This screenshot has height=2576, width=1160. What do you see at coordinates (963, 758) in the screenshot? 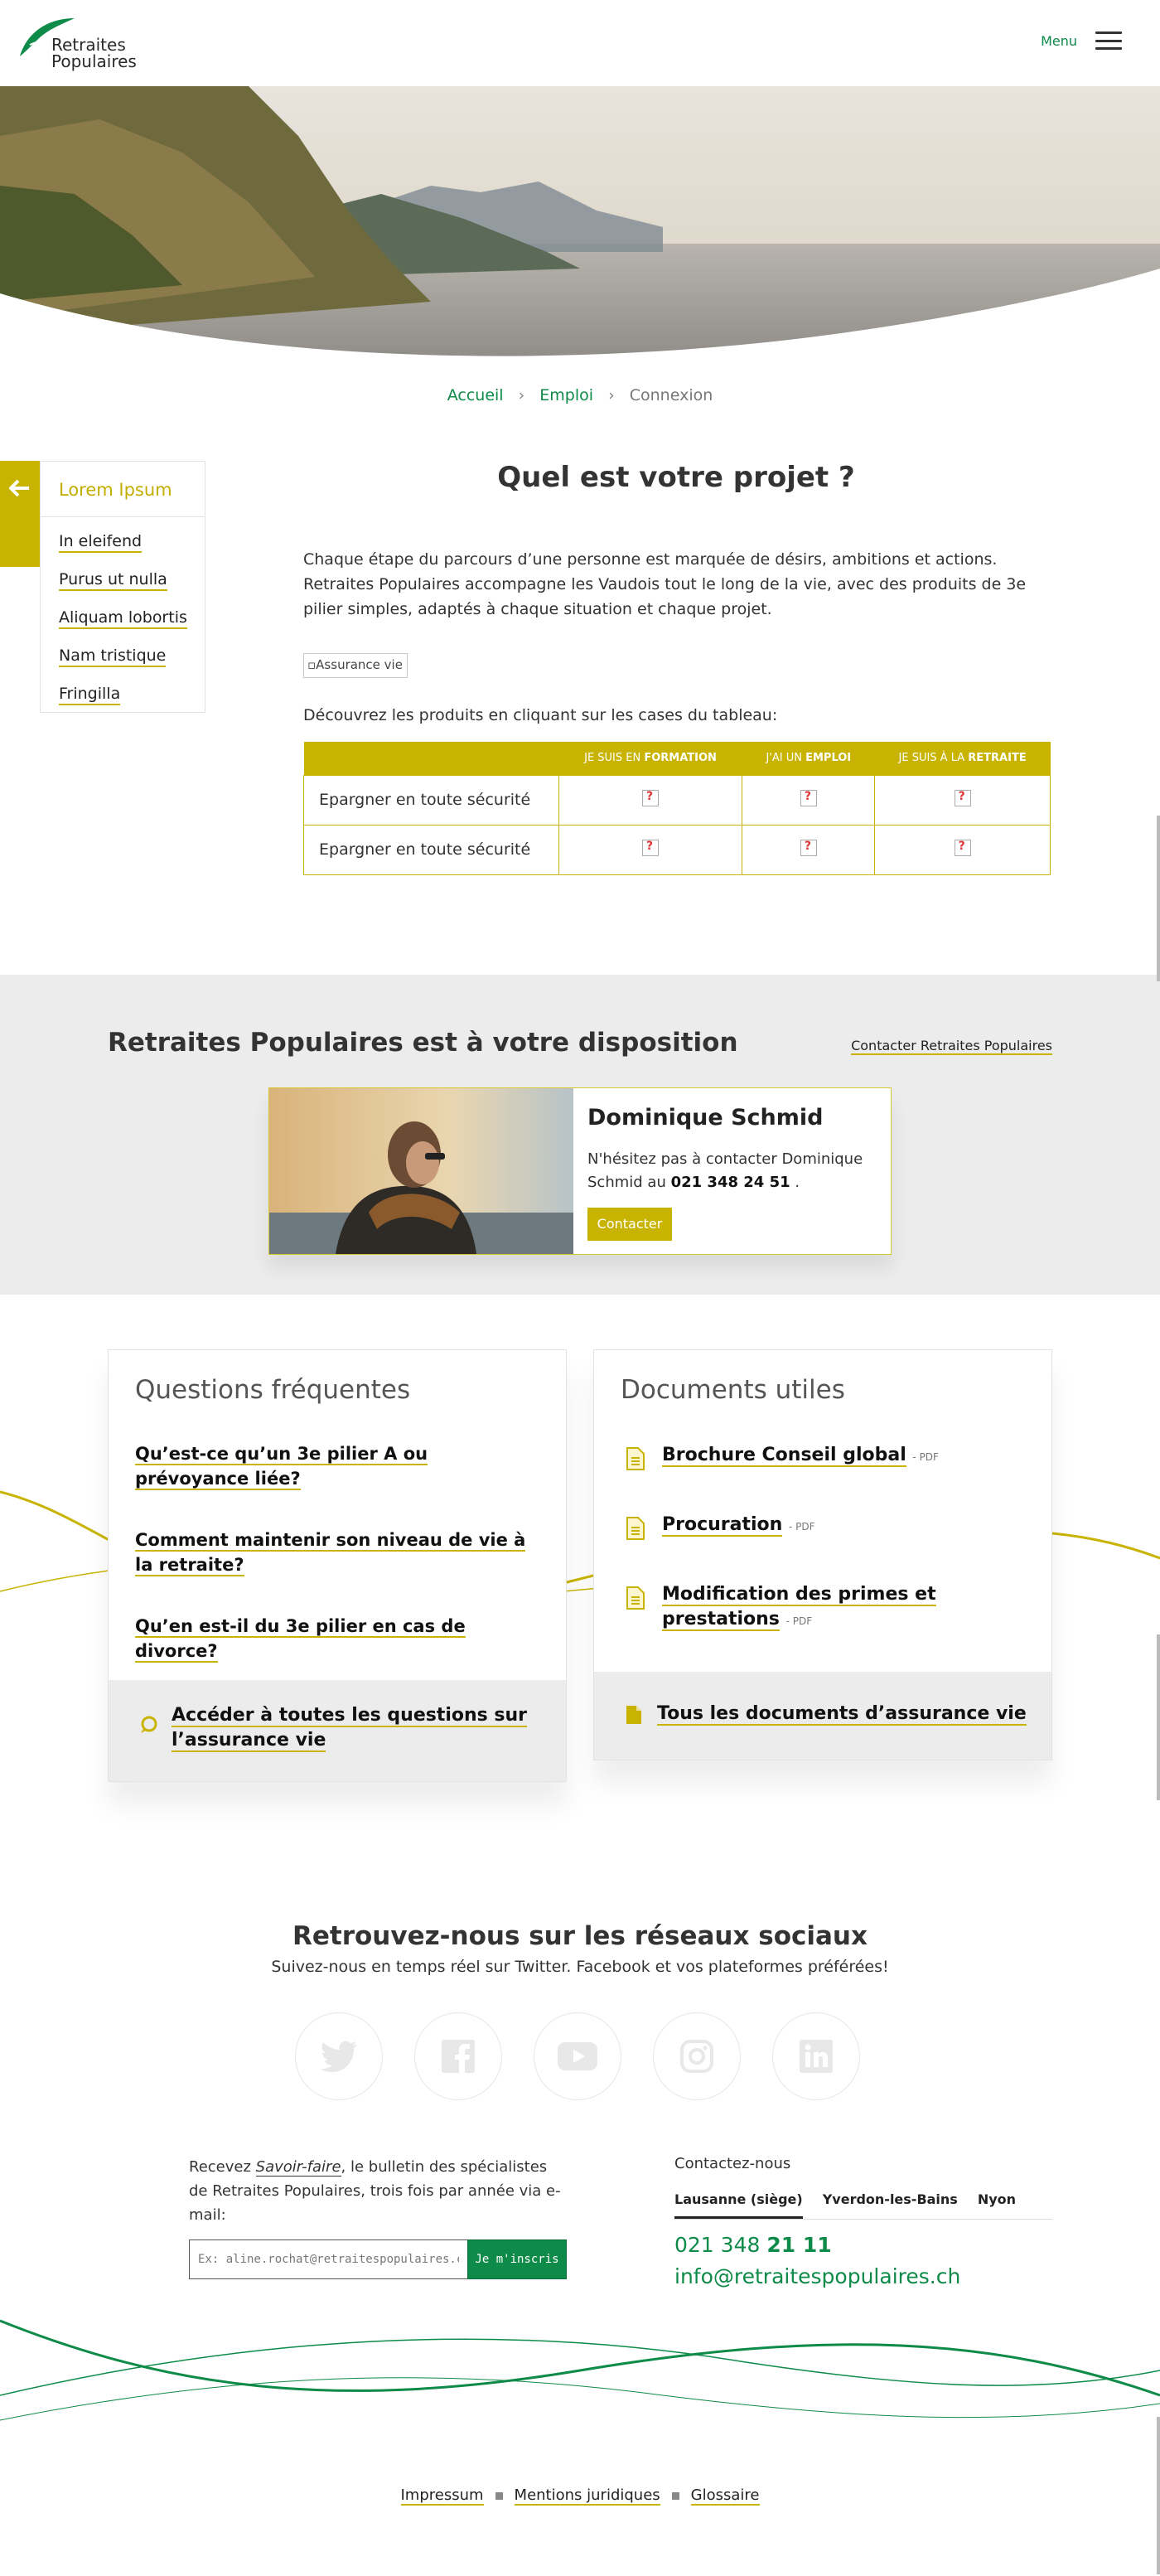
I see `column-header-retraite: Je suis à la retraite` at bounding box center [963, 758].